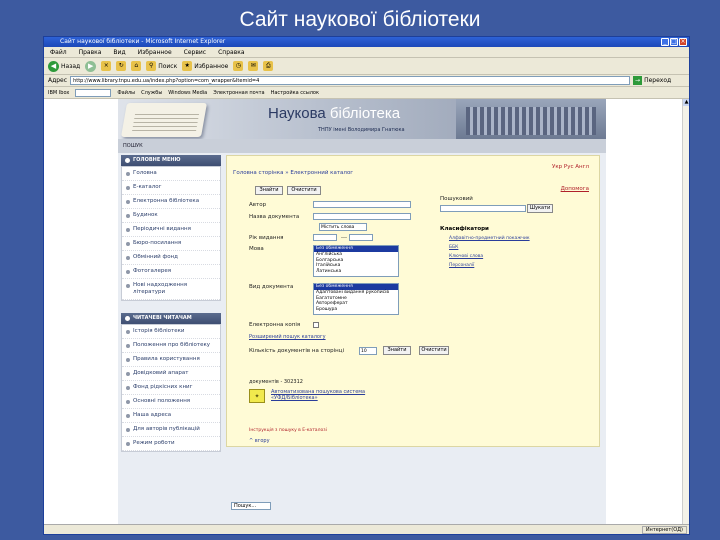  What do you see at coordinates (287, 337) in the screenshot?
I see `extended-search-link: Розширений пошук каталогу` at bounding box center [287, 337].